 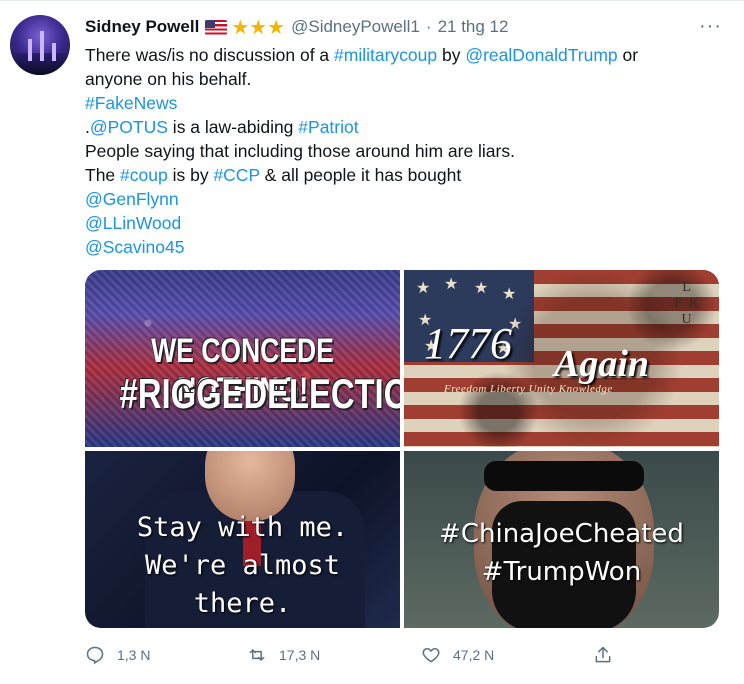 I want to click on tweet-line: anyone on his behalf., so click(x=168, y=79).